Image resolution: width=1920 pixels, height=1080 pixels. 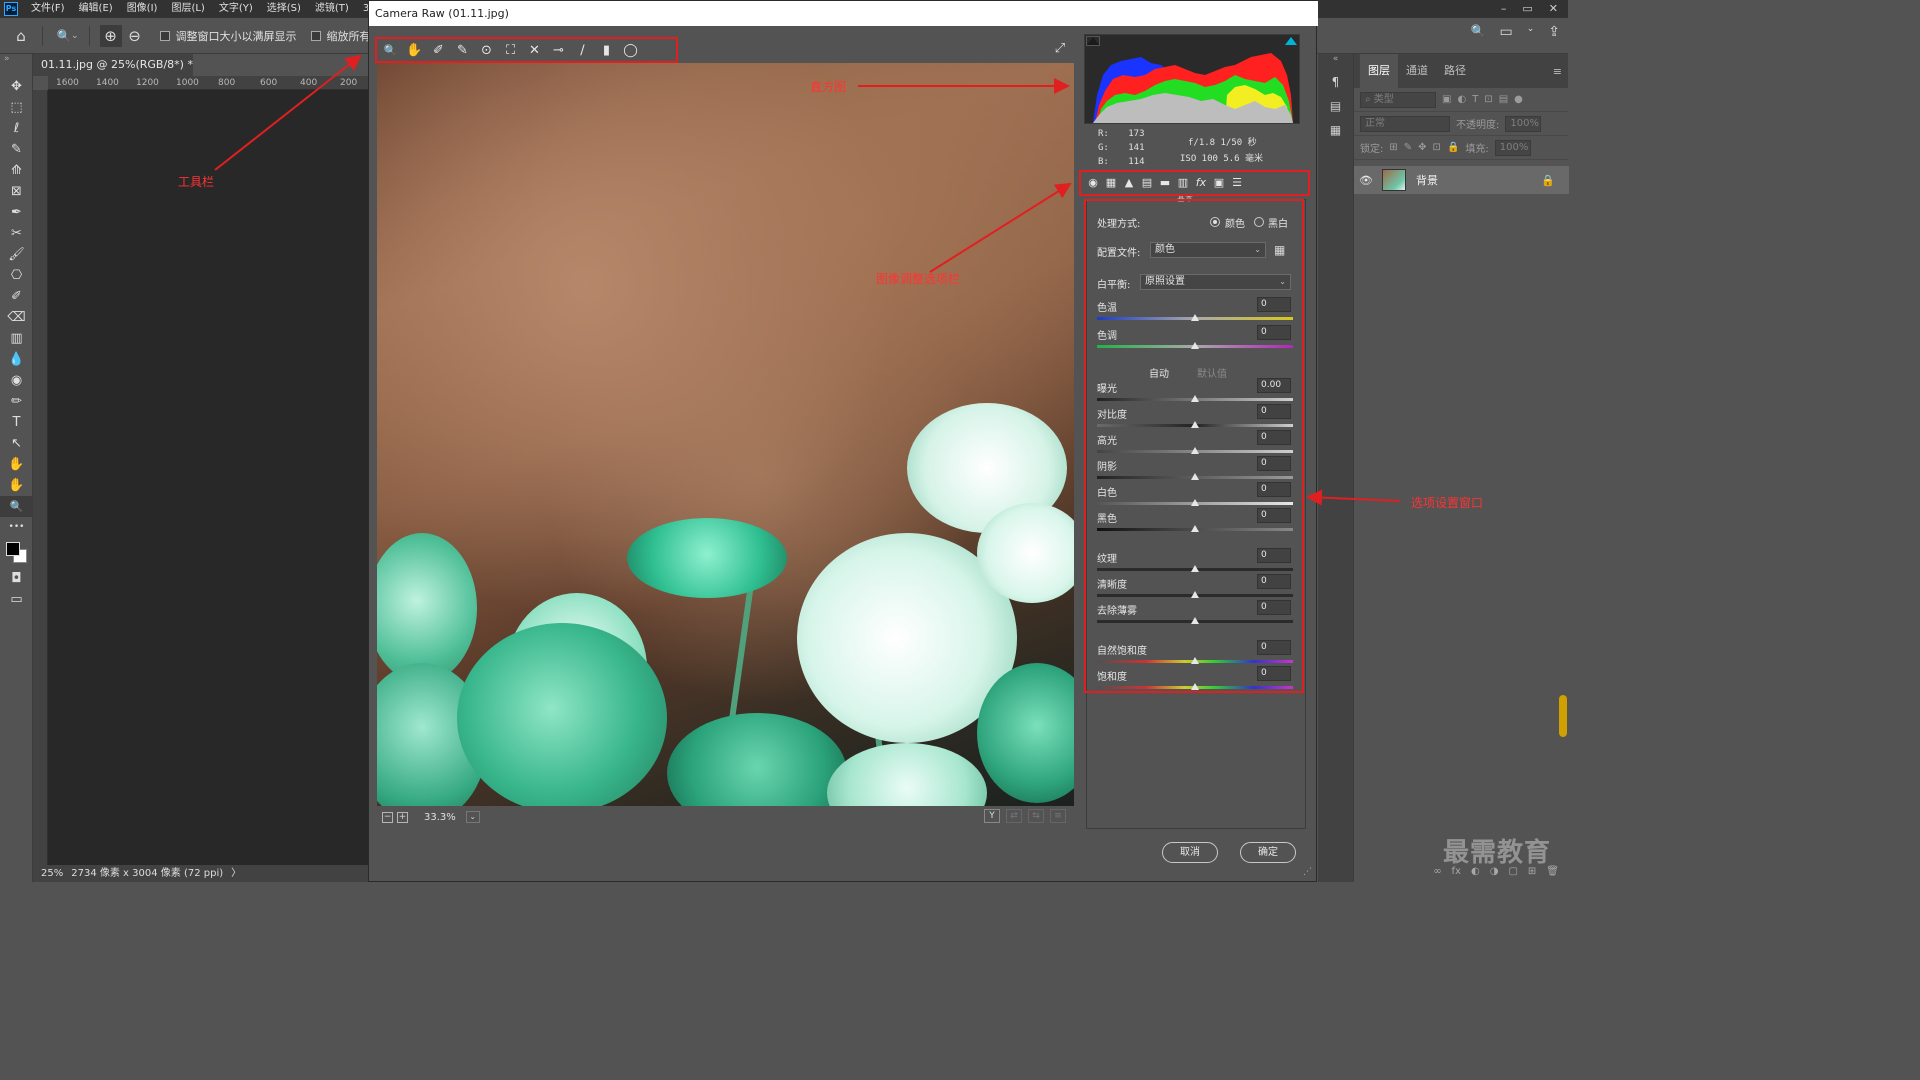 What do you see at coordinates (16, 296) in the screenshot?
I see `history-brush-tool-icon: ✐` at bounding box center [16, 296].